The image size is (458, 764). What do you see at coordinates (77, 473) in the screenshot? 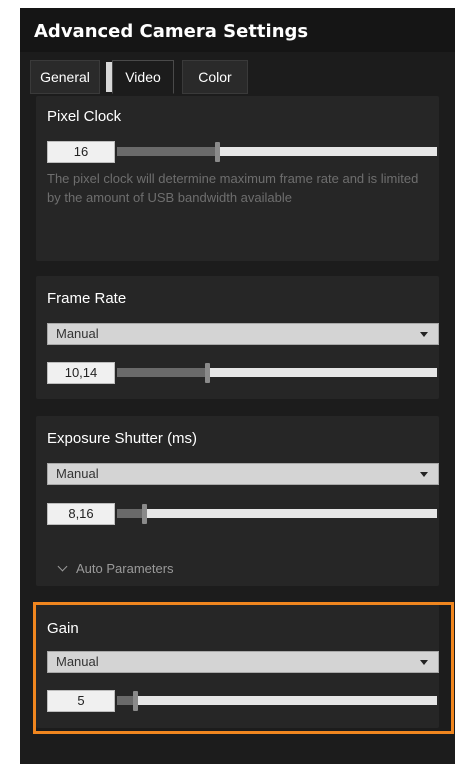
I see `exposure-mode-value: Manual` at bounding box center [77, 473].